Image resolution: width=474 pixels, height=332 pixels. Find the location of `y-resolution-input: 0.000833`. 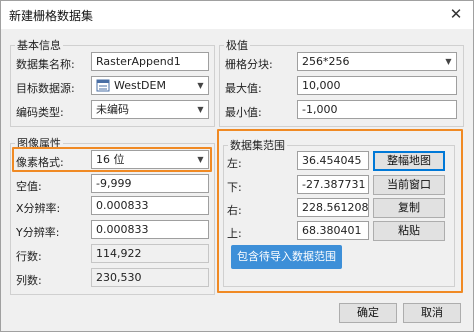

y-resolution-input: 0.000833 is located at coordinates (150, 229).